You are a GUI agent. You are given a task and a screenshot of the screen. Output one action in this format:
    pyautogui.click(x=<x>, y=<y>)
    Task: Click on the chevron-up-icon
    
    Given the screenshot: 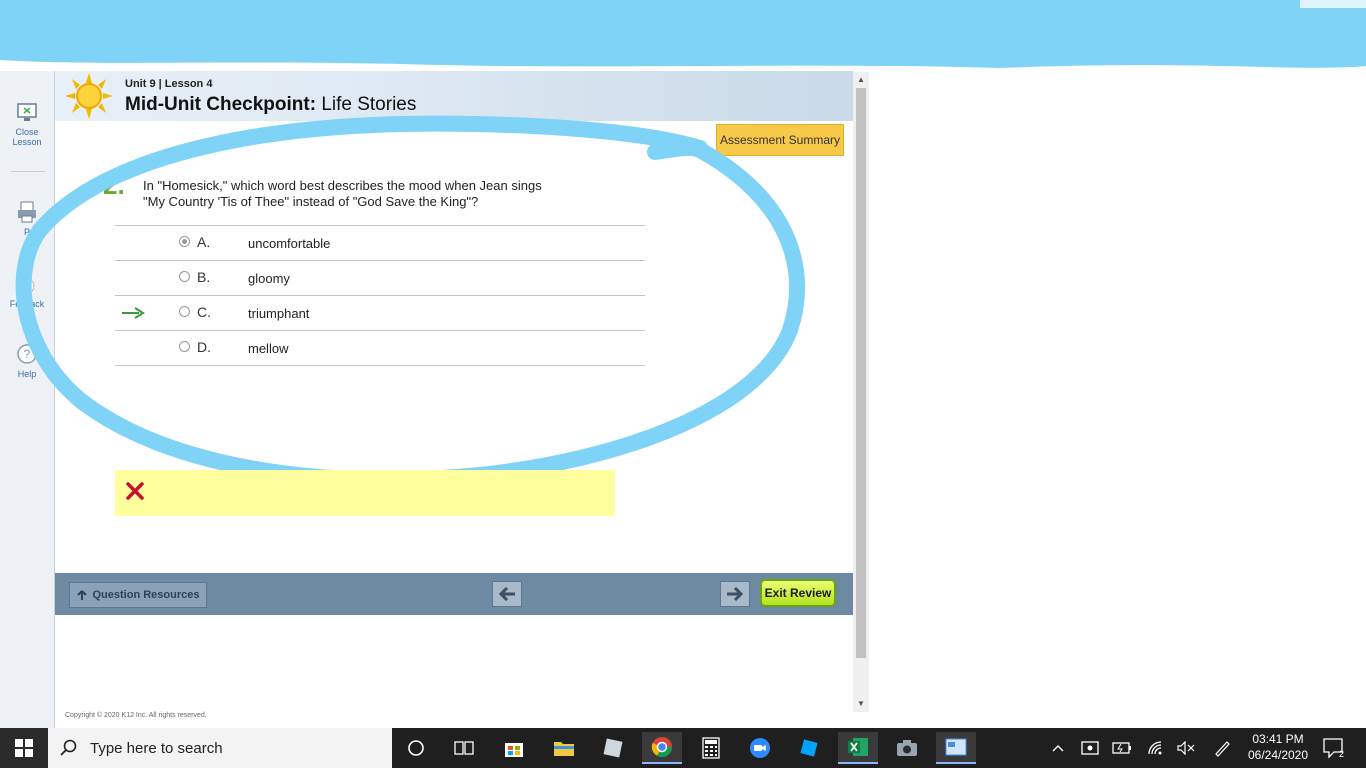 What is the action you would take?
    pyautogui.click(x=1058, y=748)
    